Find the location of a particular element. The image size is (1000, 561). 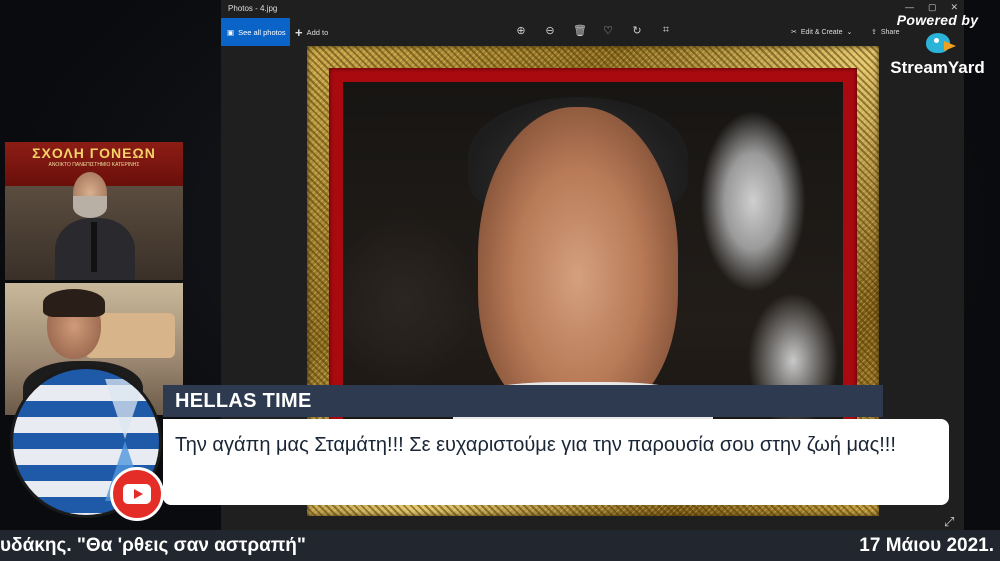

see-all-photos-button: ▣ See all photos is located at coordinates (255, 32).